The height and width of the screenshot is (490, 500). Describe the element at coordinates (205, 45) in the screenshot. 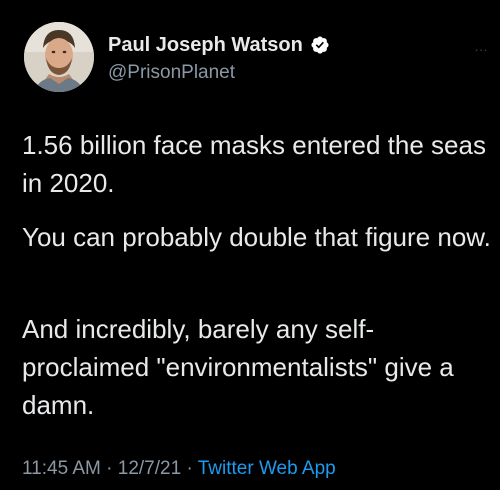

I see `author-display-name: Paul Joseph Watson` at that location.